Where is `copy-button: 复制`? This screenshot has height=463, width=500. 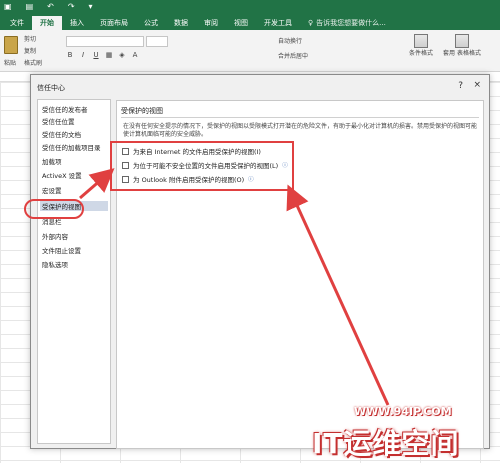 copy-button: 复制 is located at coordinates (33, 50).